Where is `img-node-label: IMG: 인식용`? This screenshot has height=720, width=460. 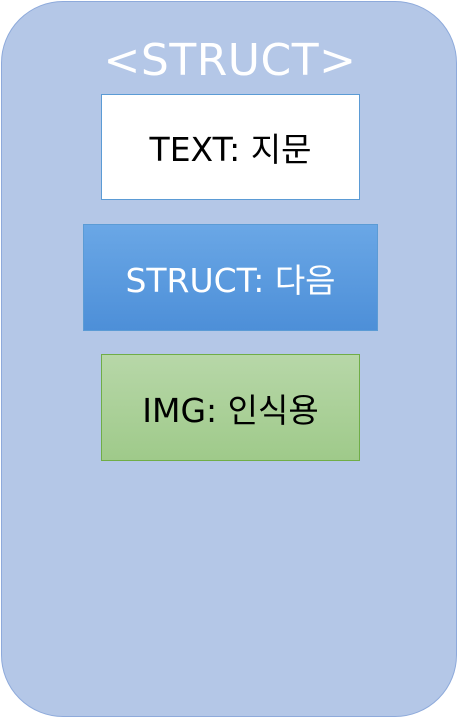 img-node-label: IMG: 인식용 is located at coordinates (230, 410).